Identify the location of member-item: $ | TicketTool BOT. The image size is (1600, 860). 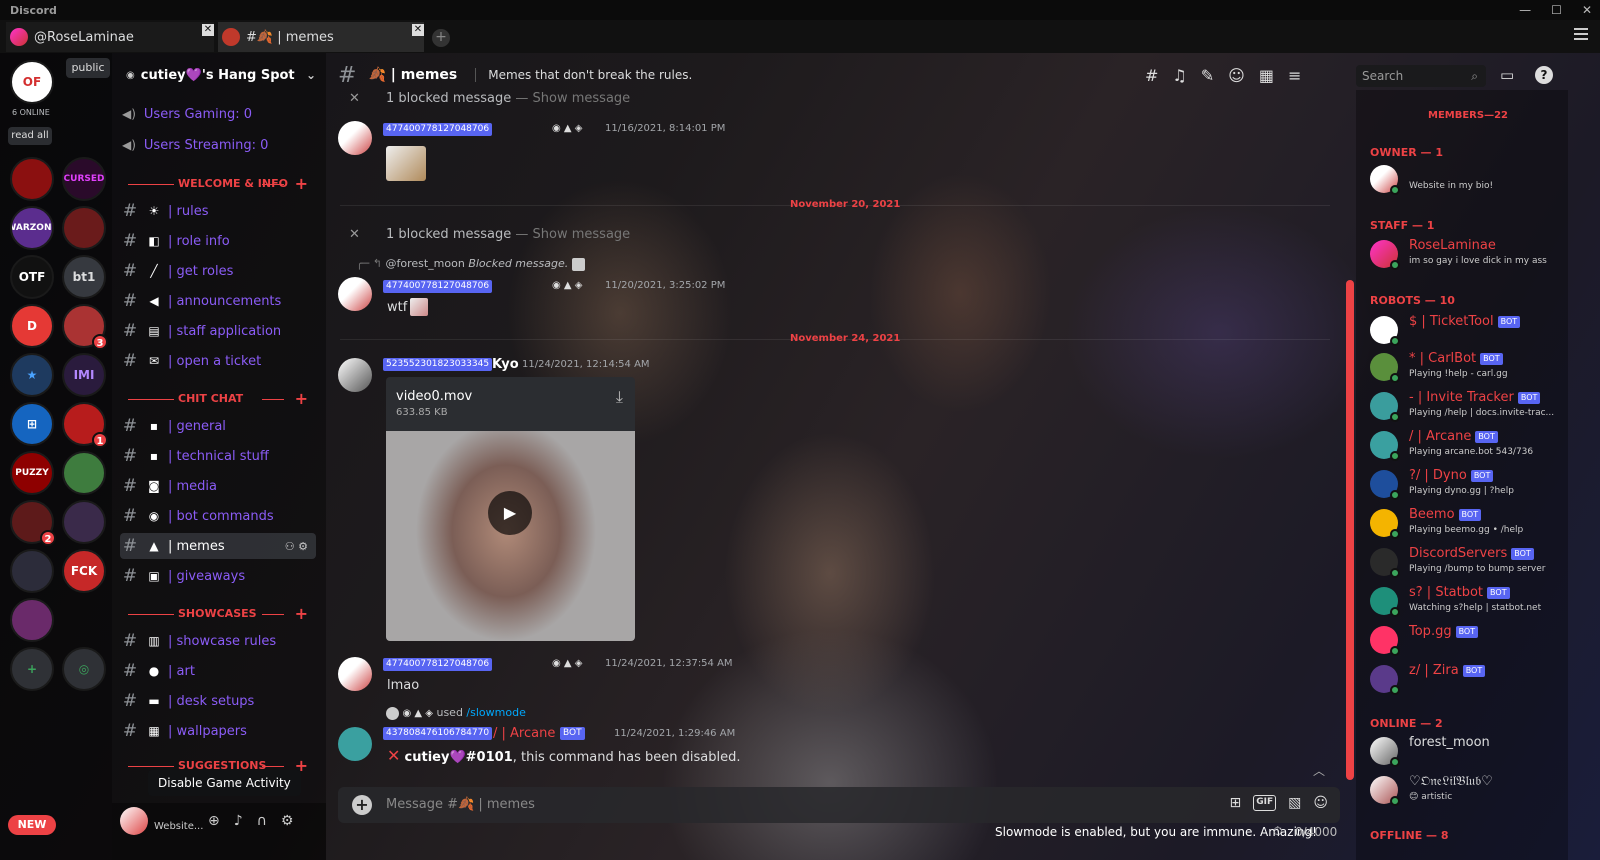
(1467, 331).